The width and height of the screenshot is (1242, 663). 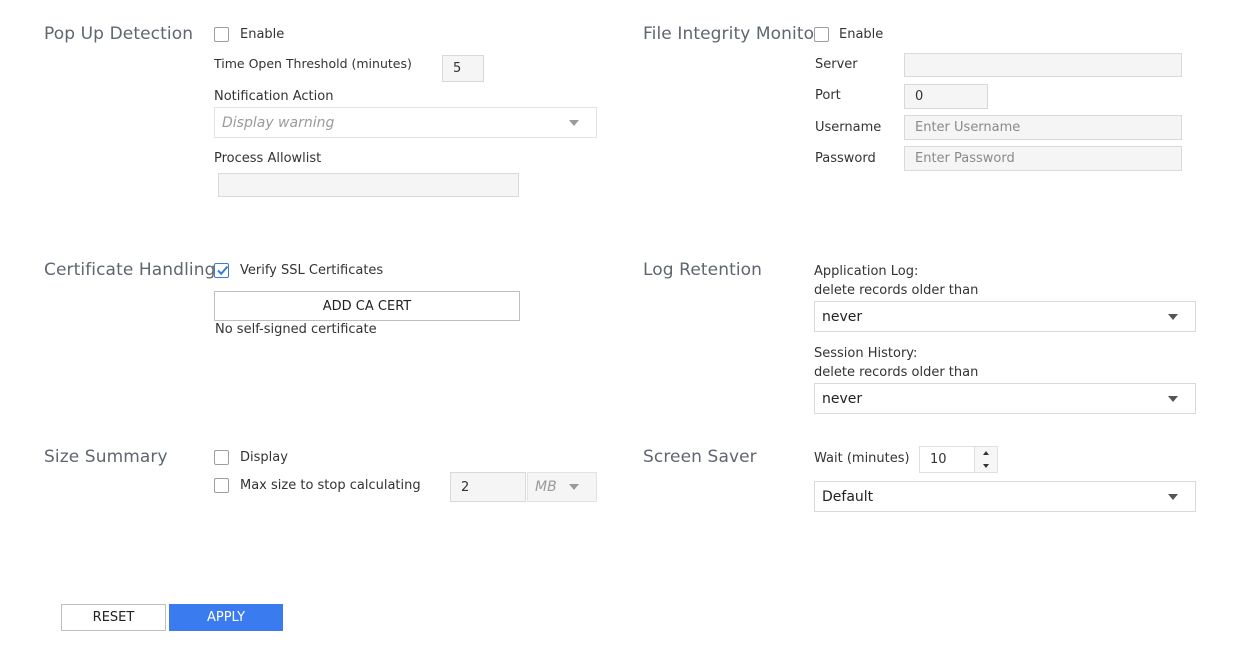 I want to click on cert-section-title: Certificate Handling, so click(x=130, y=270).